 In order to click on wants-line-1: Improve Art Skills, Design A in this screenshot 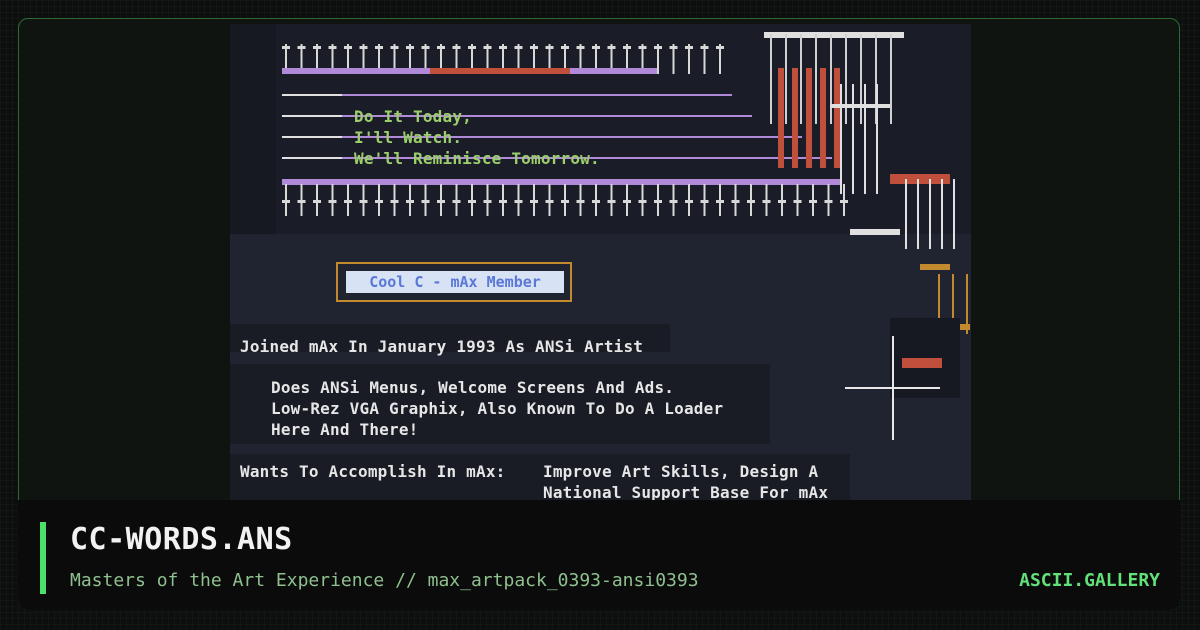, I will do `click(681, 471)`.